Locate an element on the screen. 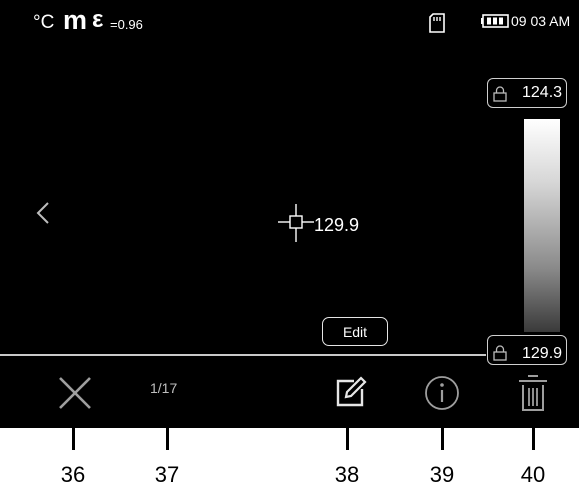  scale-max-value: 124.3 is located at coordinates (542, 92).